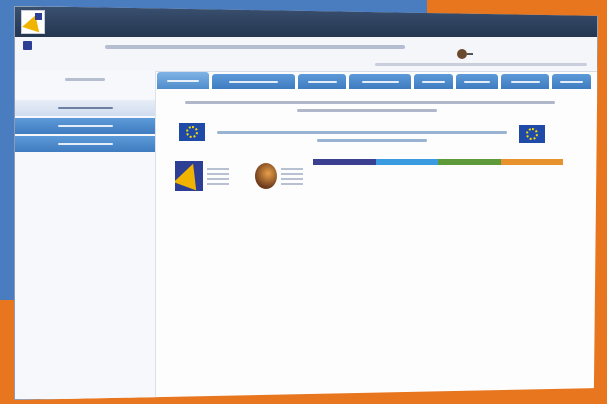 Image resolution: width=607 pixels, height=404 pixels. I want to click on user-icon, so click(465, 54).